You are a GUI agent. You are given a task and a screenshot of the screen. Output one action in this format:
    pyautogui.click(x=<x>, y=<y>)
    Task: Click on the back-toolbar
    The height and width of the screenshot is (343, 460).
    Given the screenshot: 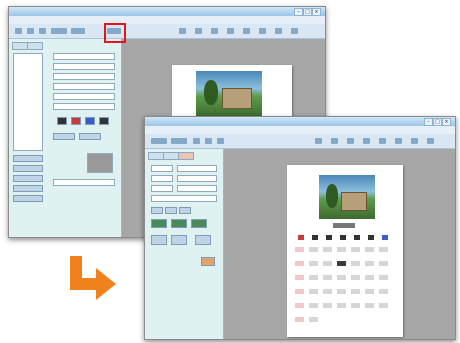 What is the action you would take?
    pyautogui.click(x=167, y=31)
    